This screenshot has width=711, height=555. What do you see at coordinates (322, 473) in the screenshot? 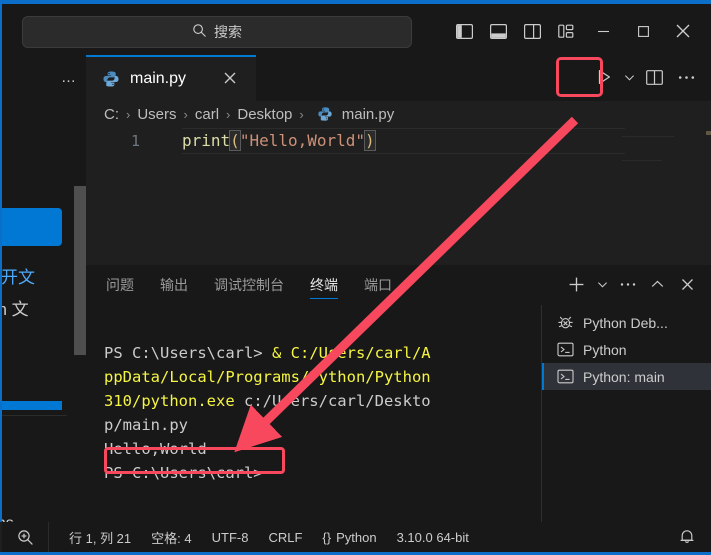
I see `terminal-line: PS C:\Users\carl>` at bounding box center [322, 473].